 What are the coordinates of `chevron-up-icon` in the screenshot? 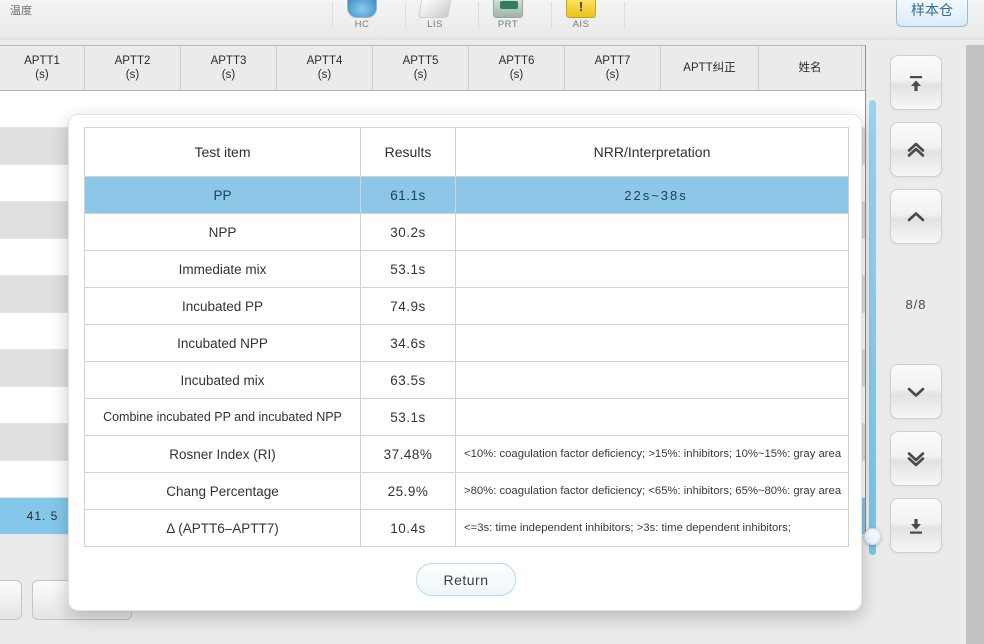 It's located at (916, 216).